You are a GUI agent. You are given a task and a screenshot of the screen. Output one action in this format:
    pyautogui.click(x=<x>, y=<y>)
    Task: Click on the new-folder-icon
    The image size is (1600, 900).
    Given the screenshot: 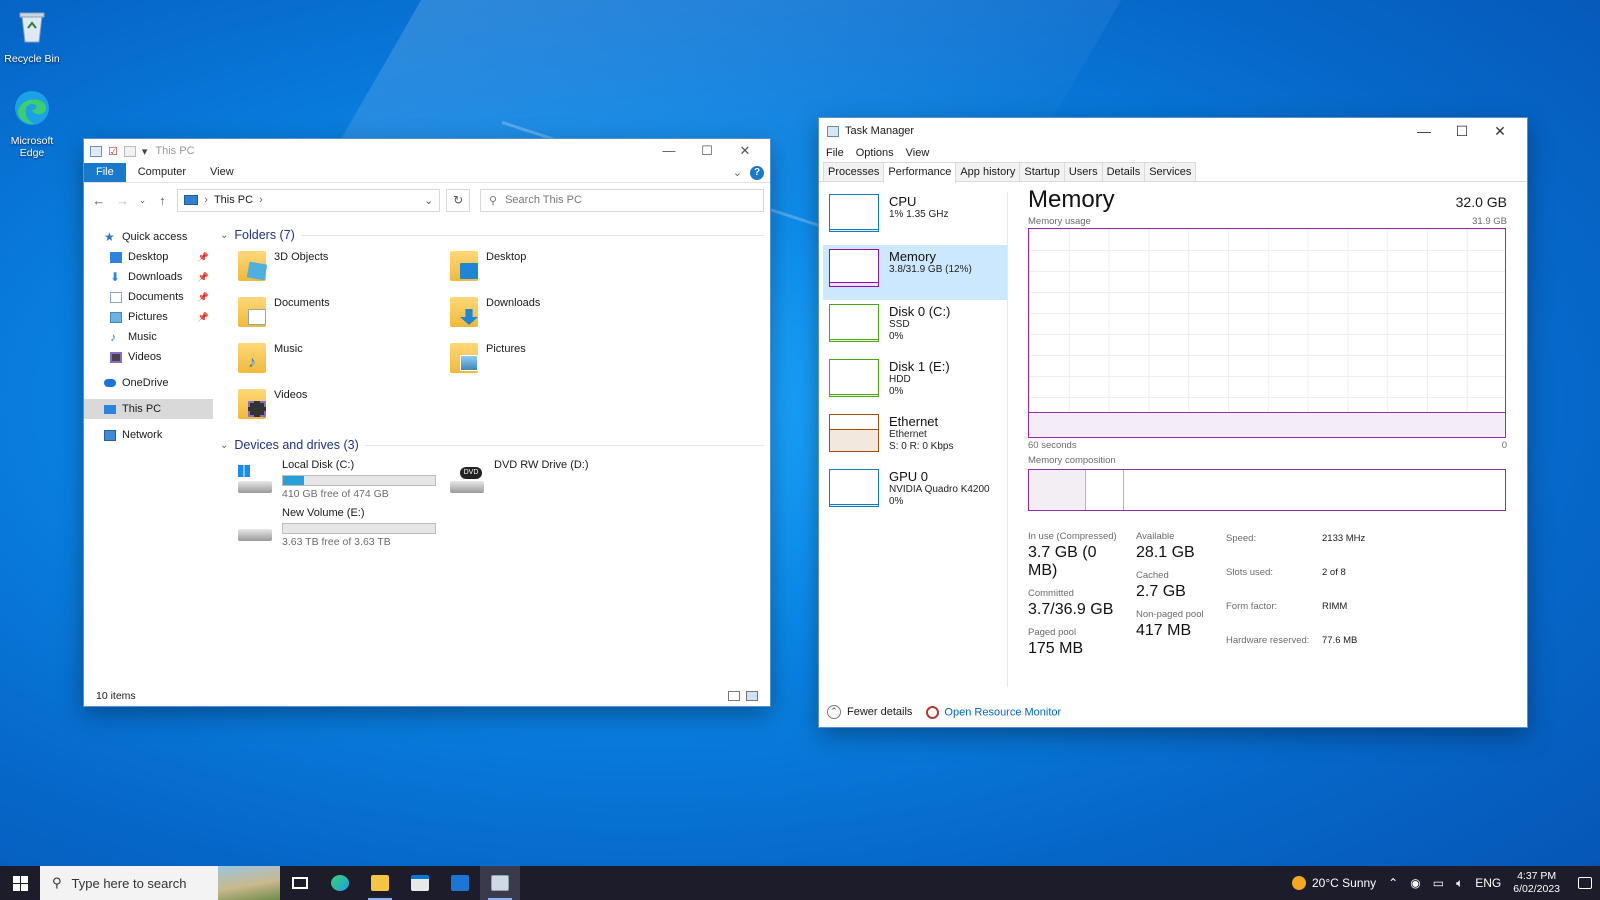 What is the action you would take?
    pyautogui.click(x=129, y=151)
    